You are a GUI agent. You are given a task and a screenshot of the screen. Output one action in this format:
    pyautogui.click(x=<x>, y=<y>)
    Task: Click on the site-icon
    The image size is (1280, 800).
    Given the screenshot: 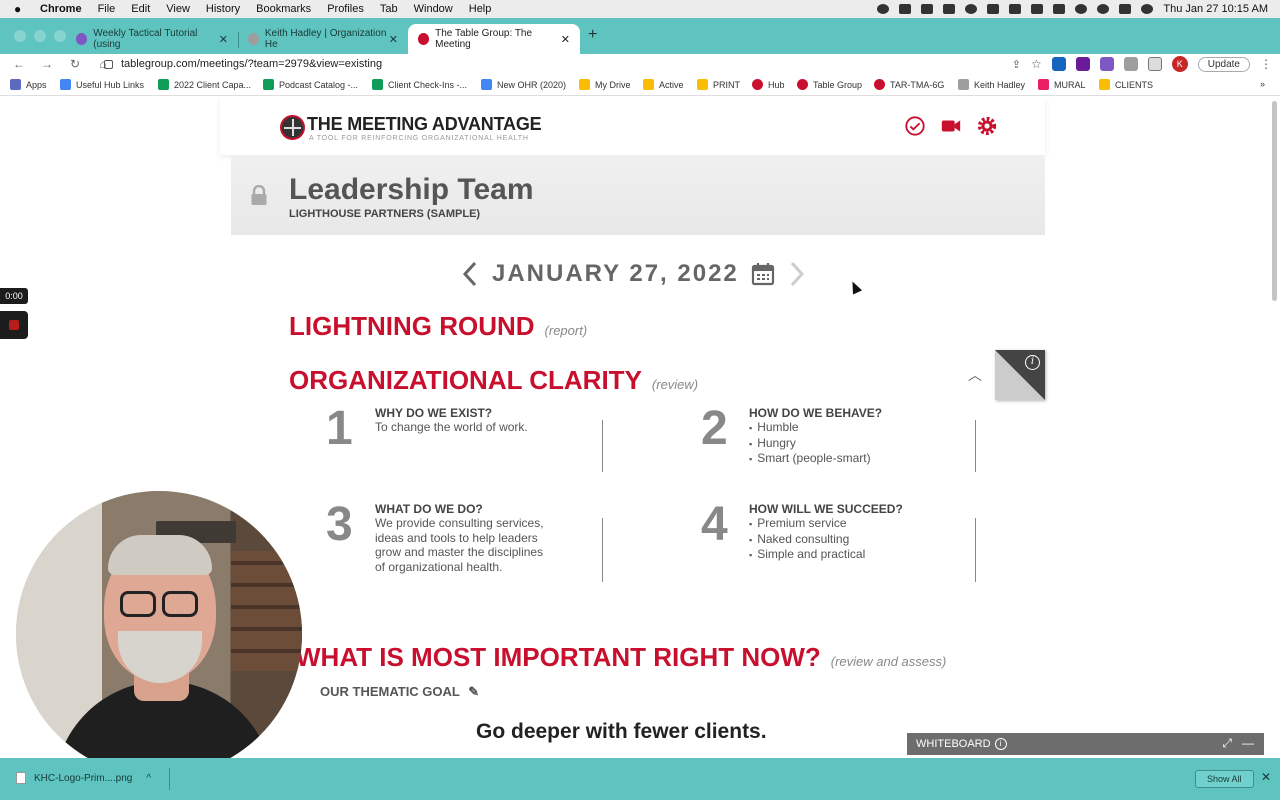 What is the action you would take?
    pyautogui.click(x=963, y=84)
    